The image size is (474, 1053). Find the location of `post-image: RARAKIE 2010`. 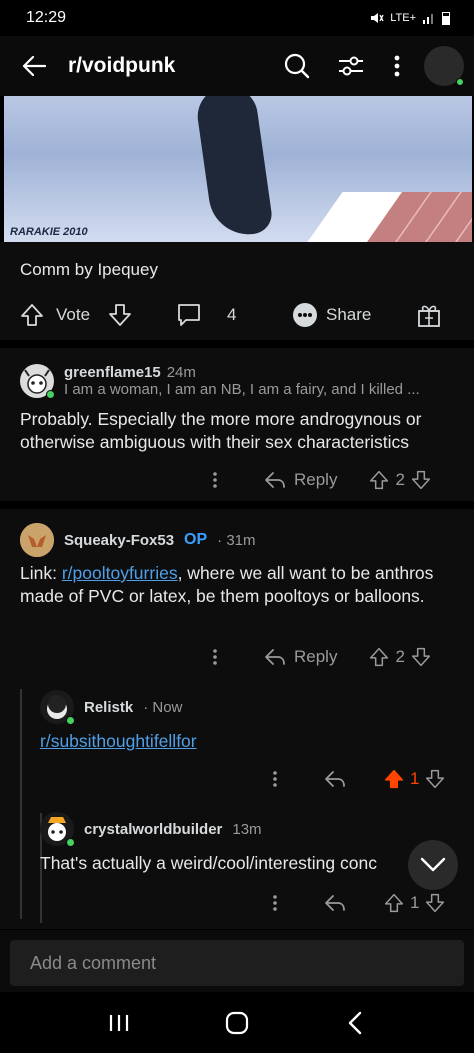

post-image: RARAKIE 2010 is located at coordinates (238, 169).